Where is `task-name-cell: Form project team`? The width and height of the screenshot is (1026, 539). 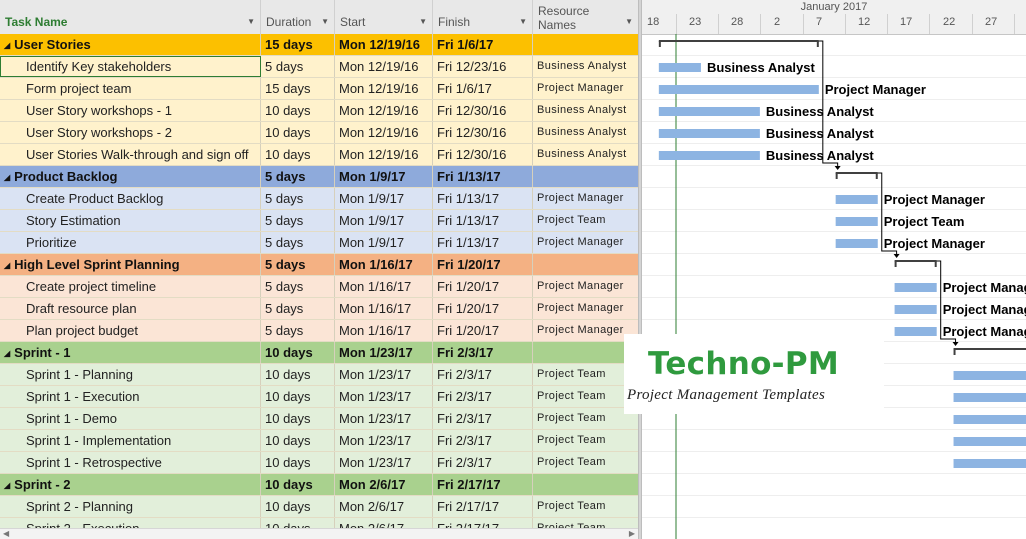
task-name-cell: Form project team is located at coordinates (130, 88).